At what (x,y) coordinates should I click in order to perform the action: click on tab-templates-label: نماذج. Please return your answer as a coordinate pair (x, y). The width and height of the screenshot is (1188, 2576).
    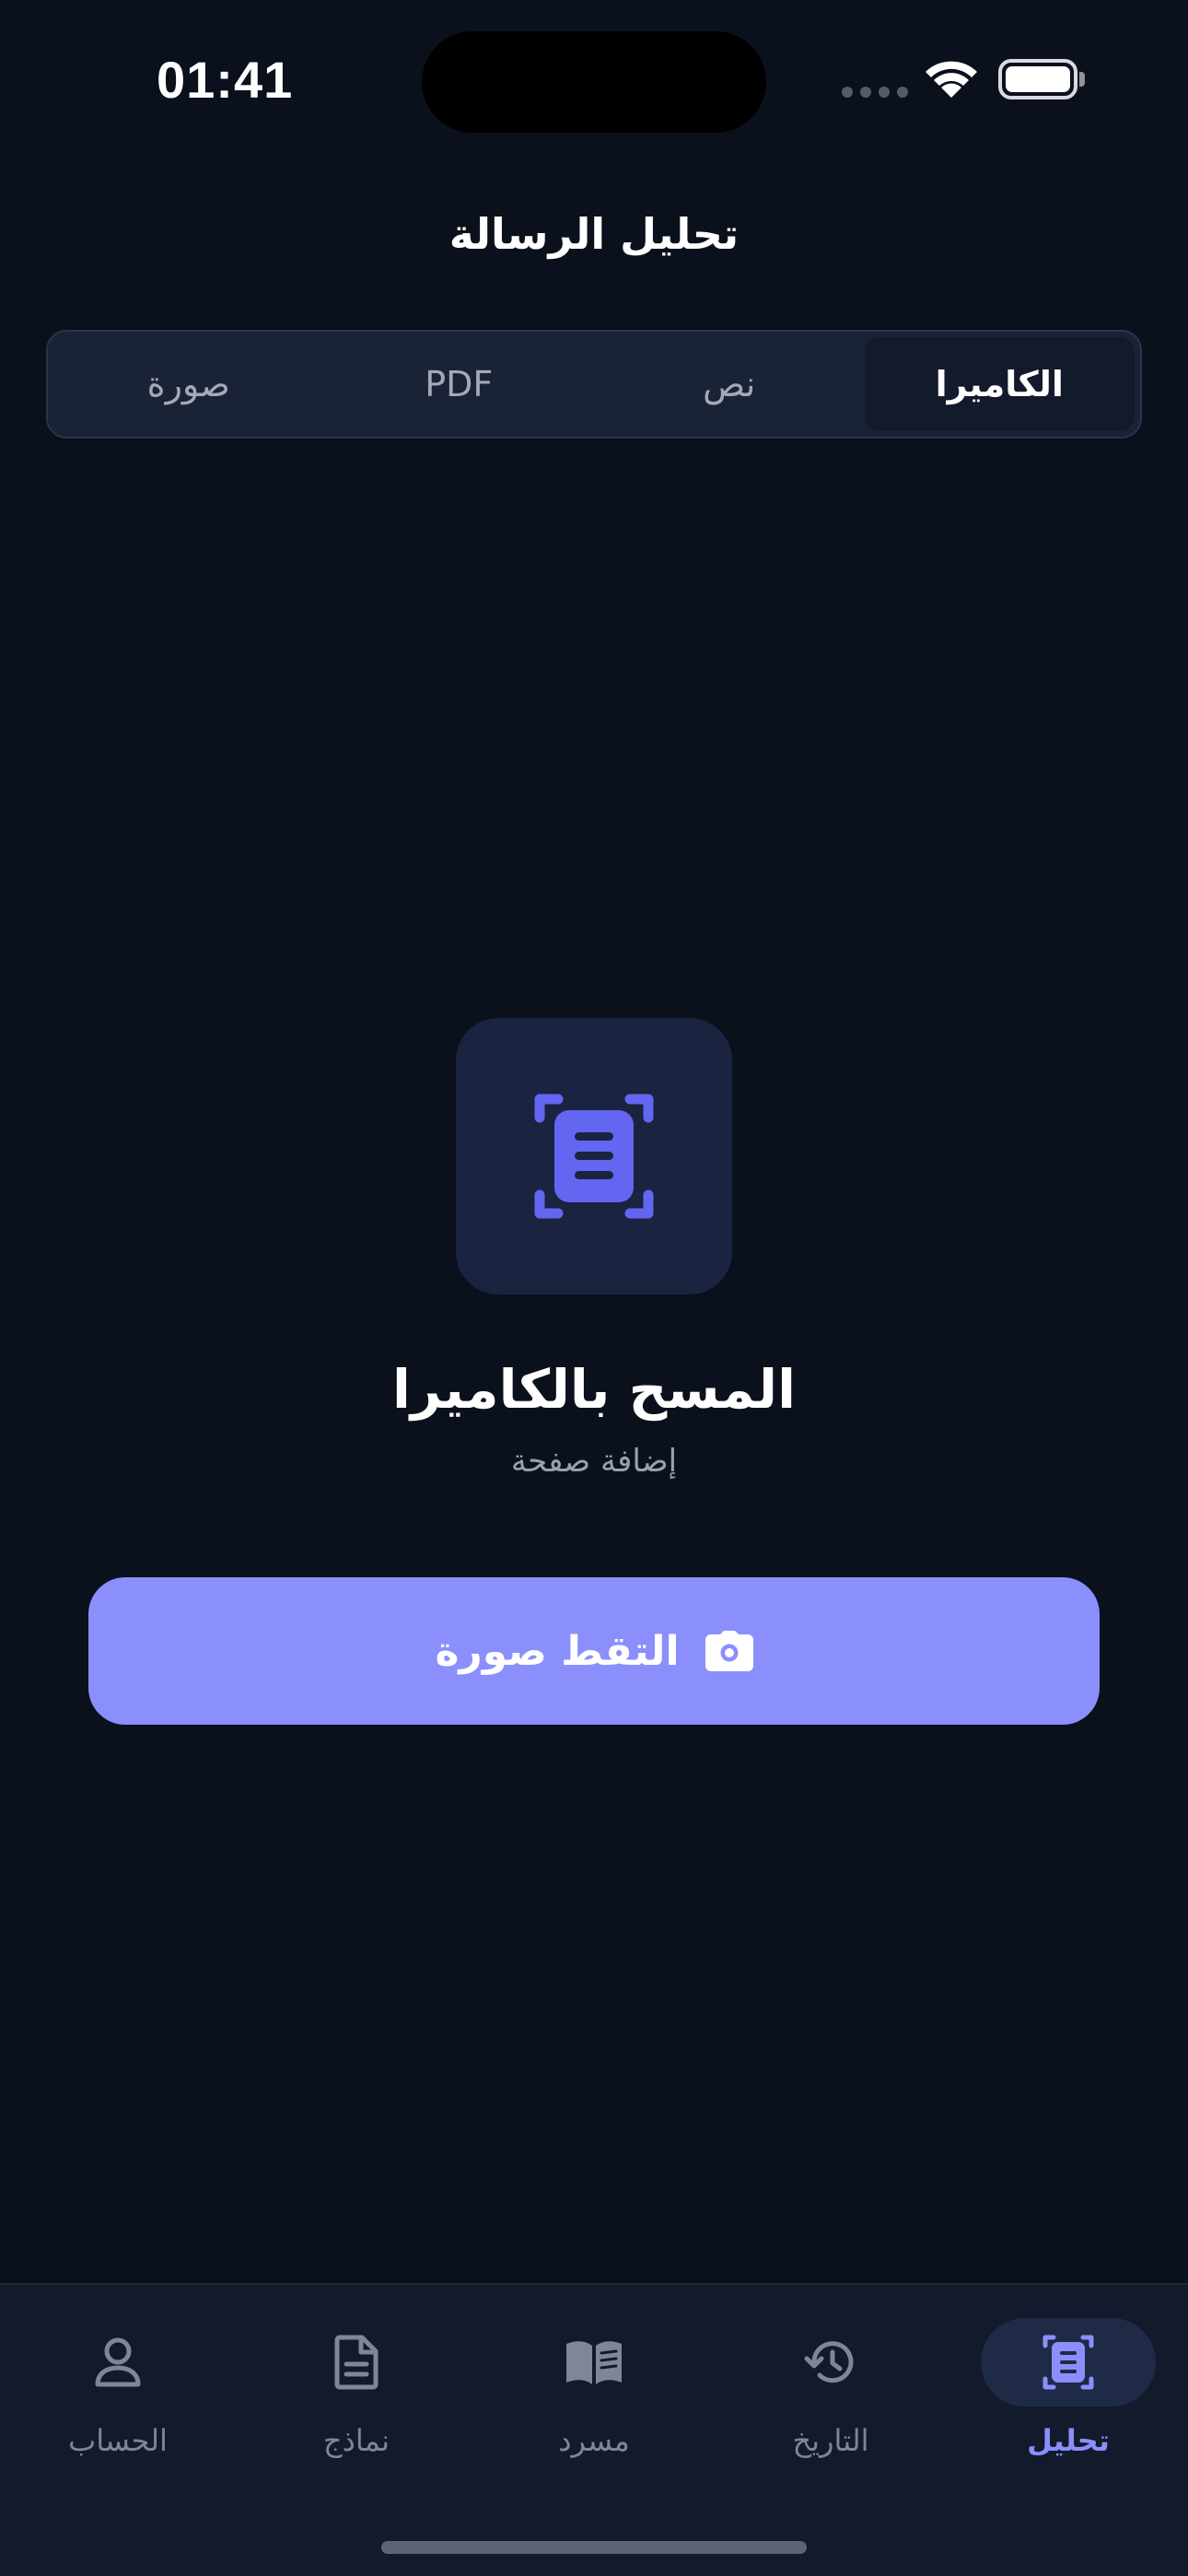
    Looking at the image, I should click on (356, 2440).